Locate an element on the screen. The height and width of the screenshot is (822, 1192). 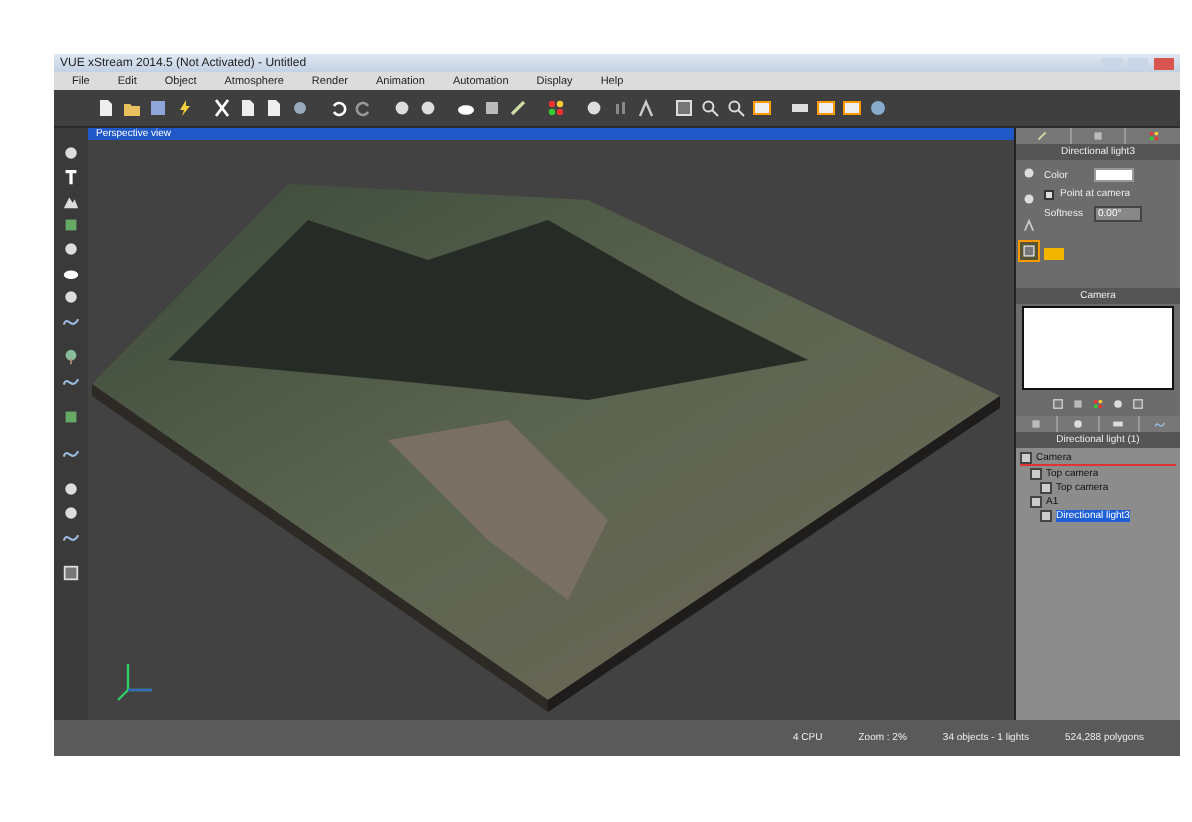
folder-icon is located at coordinates (132, 108).